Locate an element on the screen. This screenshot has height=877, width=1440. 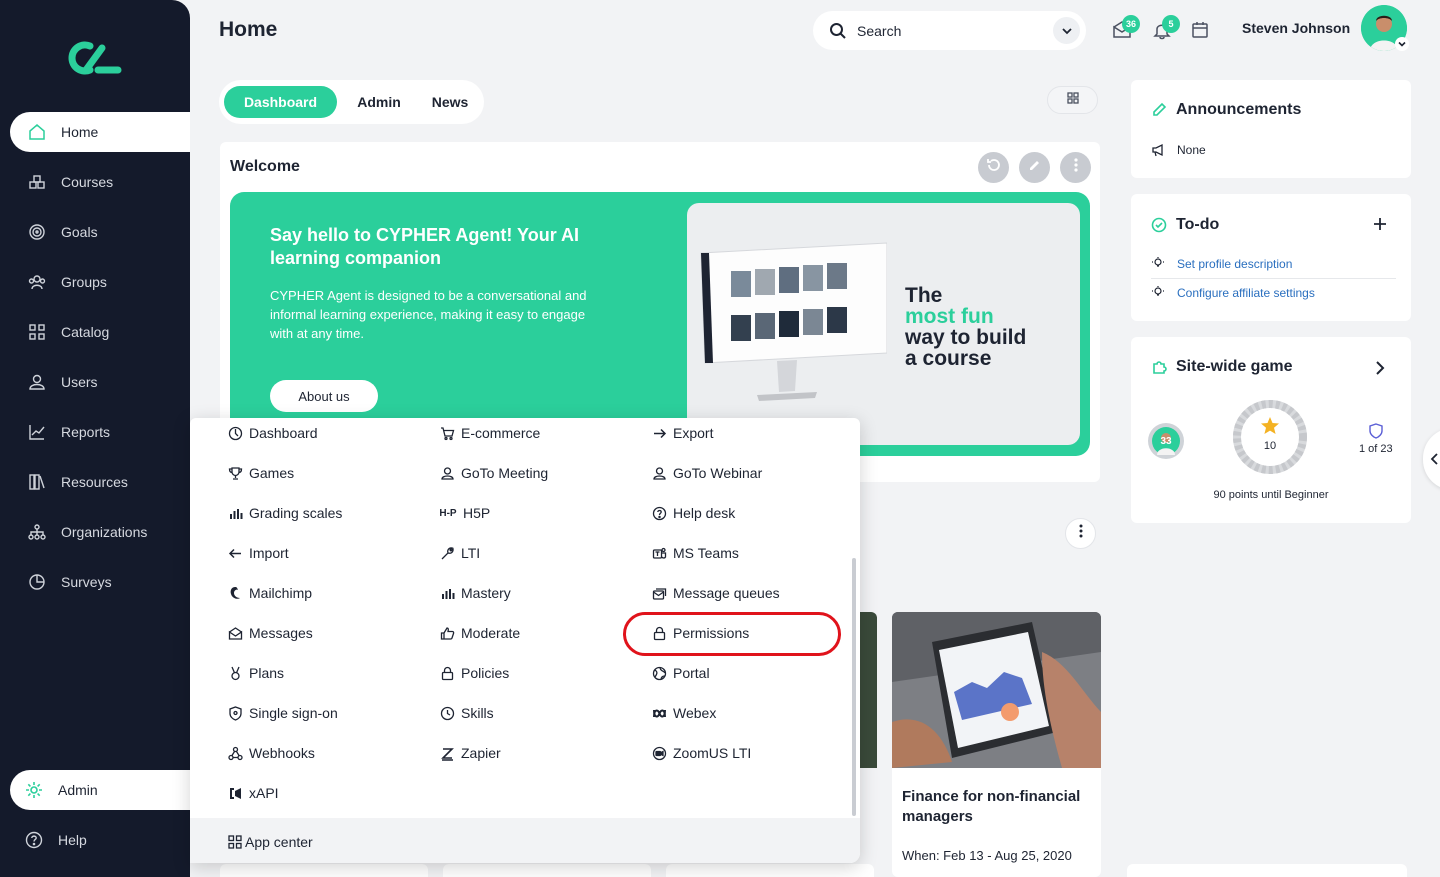
layout-grid-button is located at coordinates (1072, 100).